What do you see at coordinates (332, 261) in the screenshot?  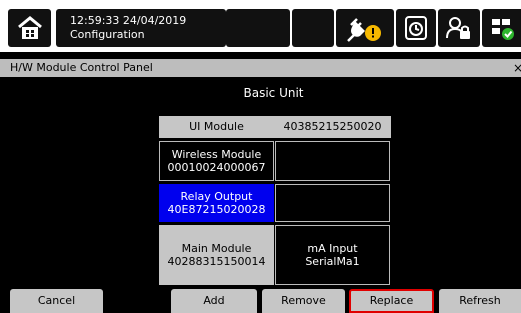 I see `module-serial: SerialMa1` at bounding box center [332, 261].